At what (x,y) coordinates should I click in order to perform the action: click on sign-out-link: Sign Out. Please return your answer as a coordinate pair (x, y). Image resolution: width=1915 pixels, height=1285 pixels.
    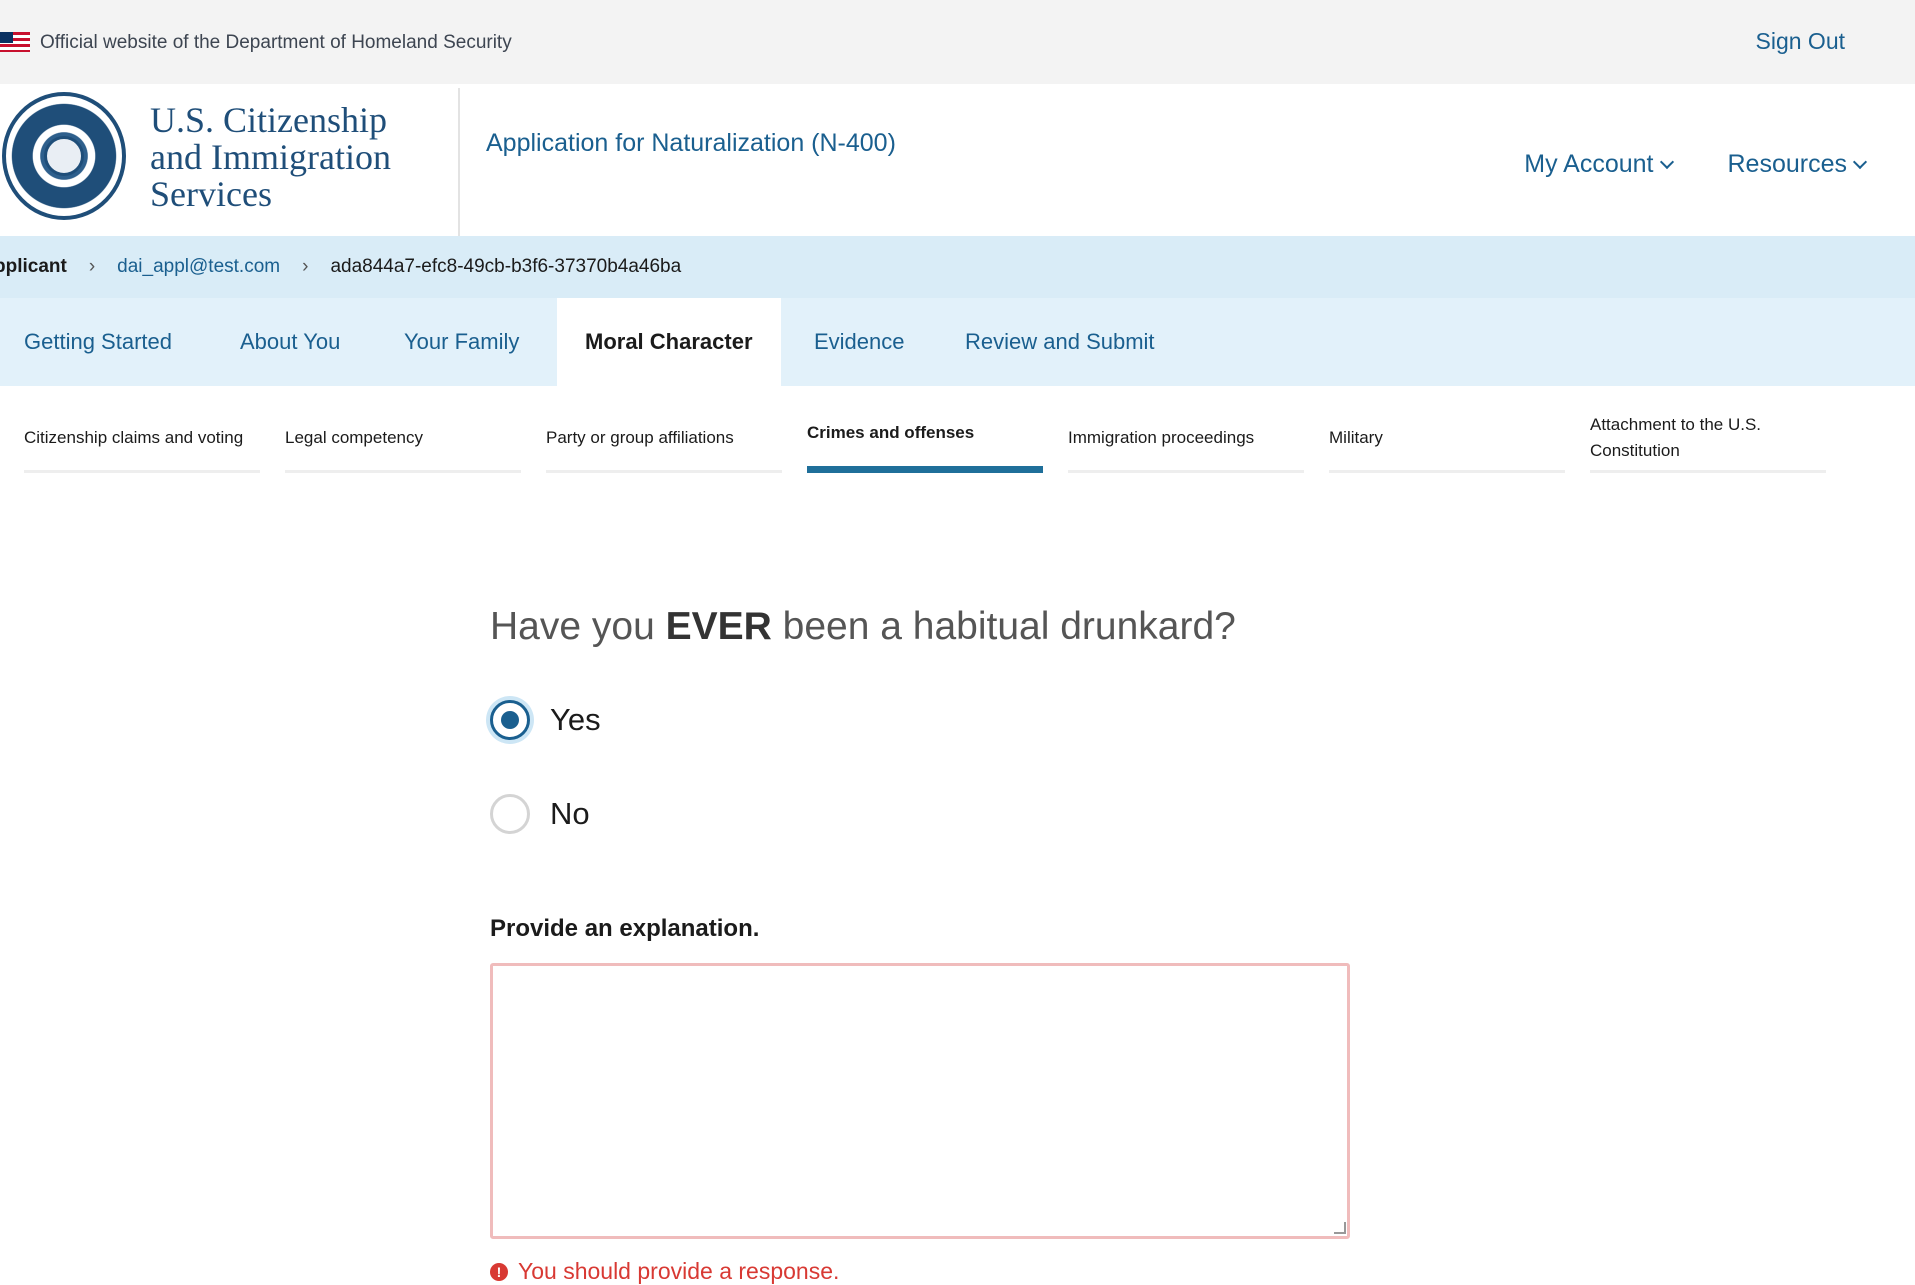
    Looking at the image, I should click on (1801, 41).